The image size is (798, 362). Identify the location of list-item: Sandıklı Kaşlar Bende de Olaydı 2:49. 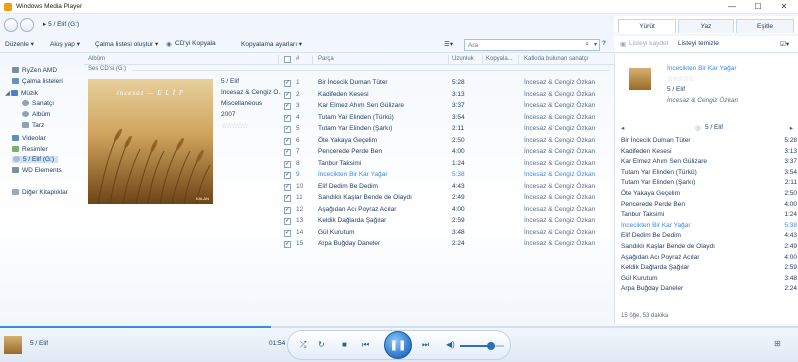
(709, 248).